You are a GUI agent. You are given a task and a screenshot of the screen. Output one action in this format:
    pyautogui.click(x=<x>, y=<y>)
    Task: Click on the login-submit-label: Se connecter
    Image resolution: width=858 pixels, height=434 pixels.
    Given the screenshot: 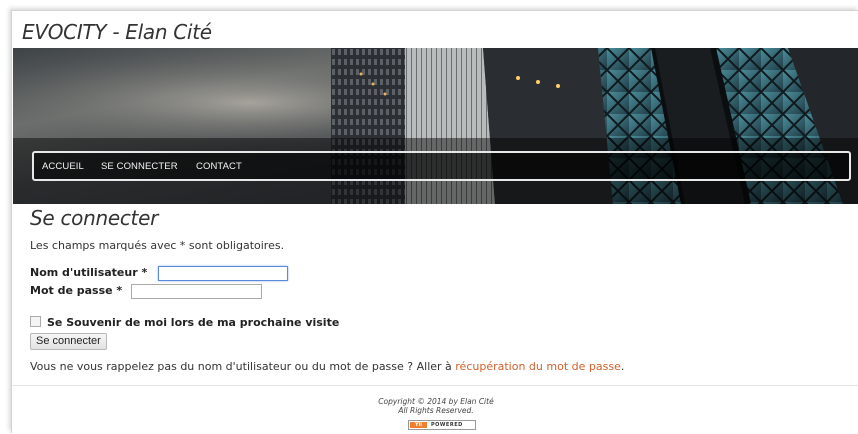 What is the action you would take?
    pyautogui.click(x=68, y=341)
    